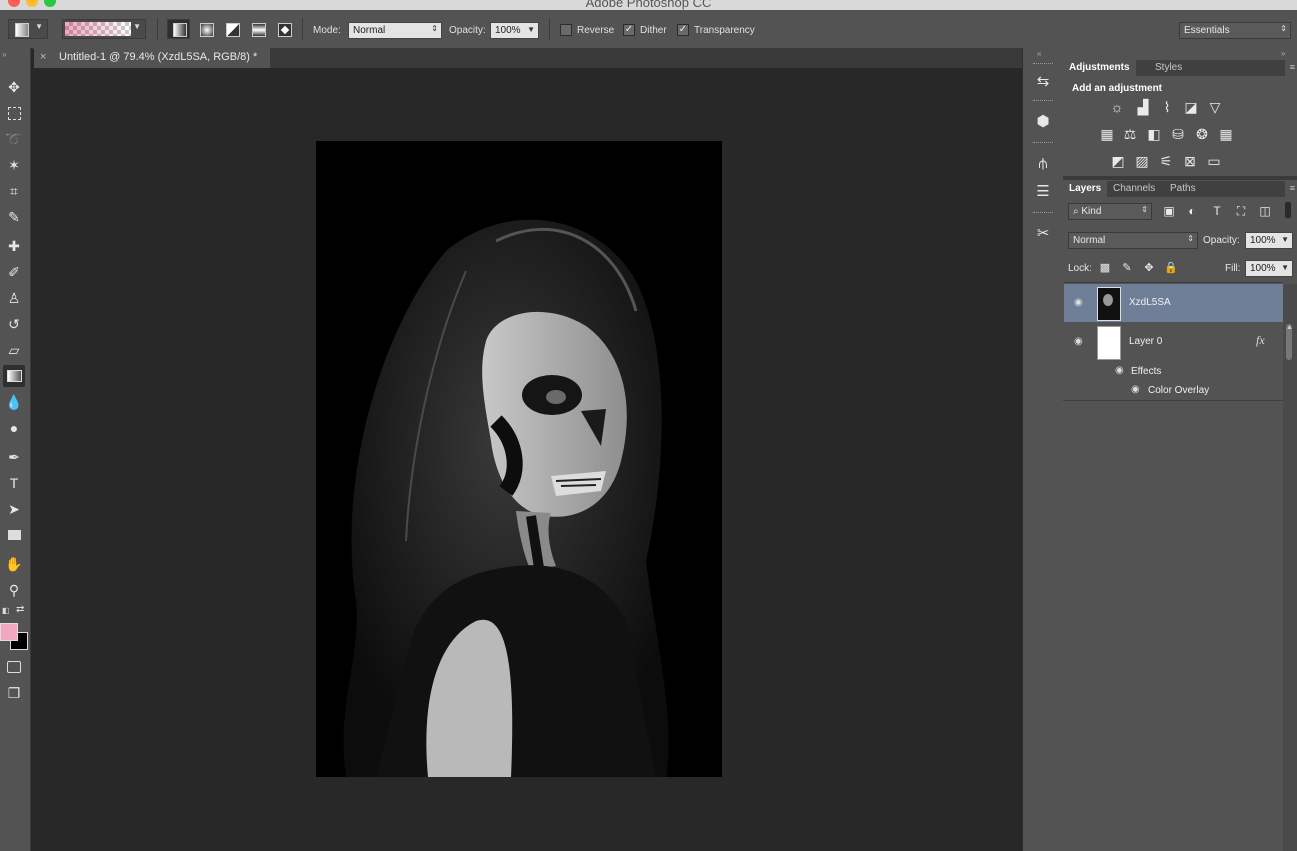 This screenshot has height=851, width=1297. What do you see at coordinates (1173, 303) in the screenshot?
I see `layer-row: ◉ XzdL5SA` at bounding box center [1173, 303].